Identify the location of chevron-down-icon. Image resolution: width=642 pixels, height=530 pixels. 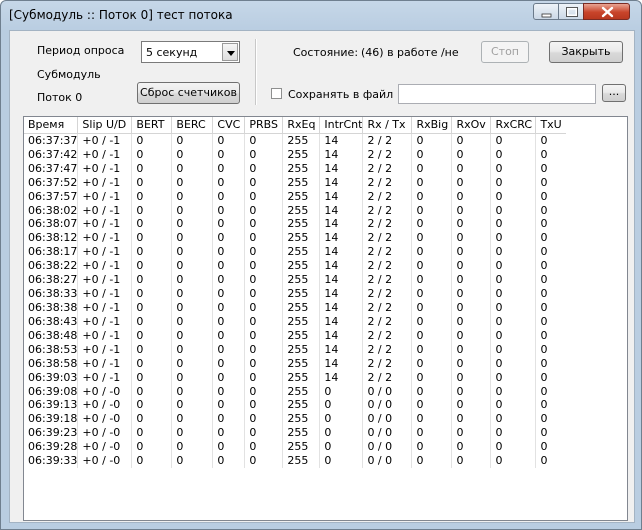
(230, 52).